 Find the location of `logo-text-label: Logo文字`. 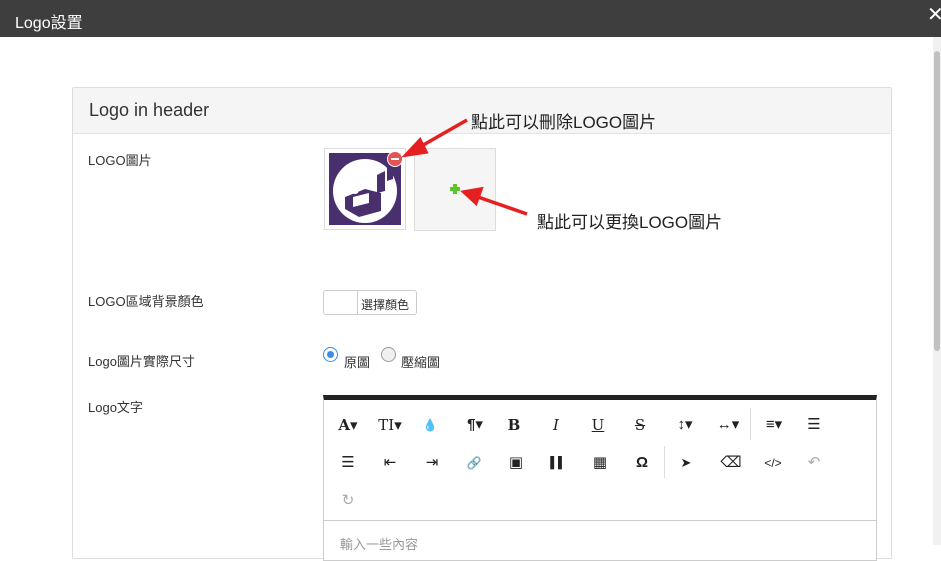

logo-text-label: Logo文字 is located at coordinates (115, 407).